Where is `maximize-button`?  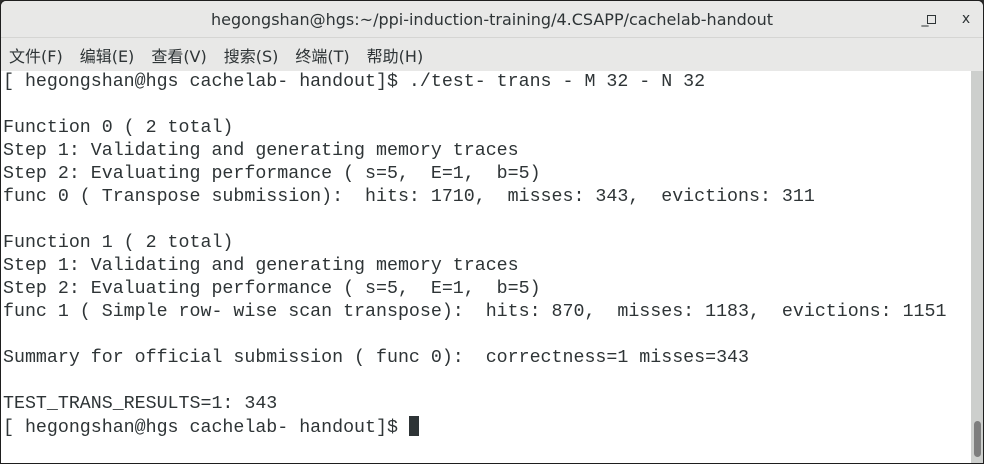 maximize-button is located at coordinates (931, 19).